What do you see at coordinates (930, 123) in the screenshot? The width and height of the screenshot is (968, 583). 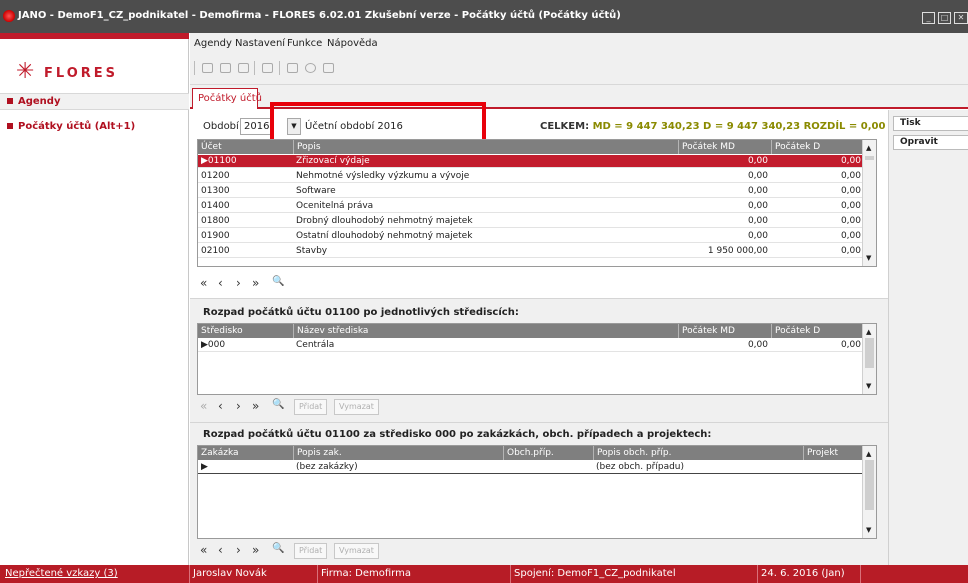 I see `print-button: Tisk` at bounding box center [930, 123].